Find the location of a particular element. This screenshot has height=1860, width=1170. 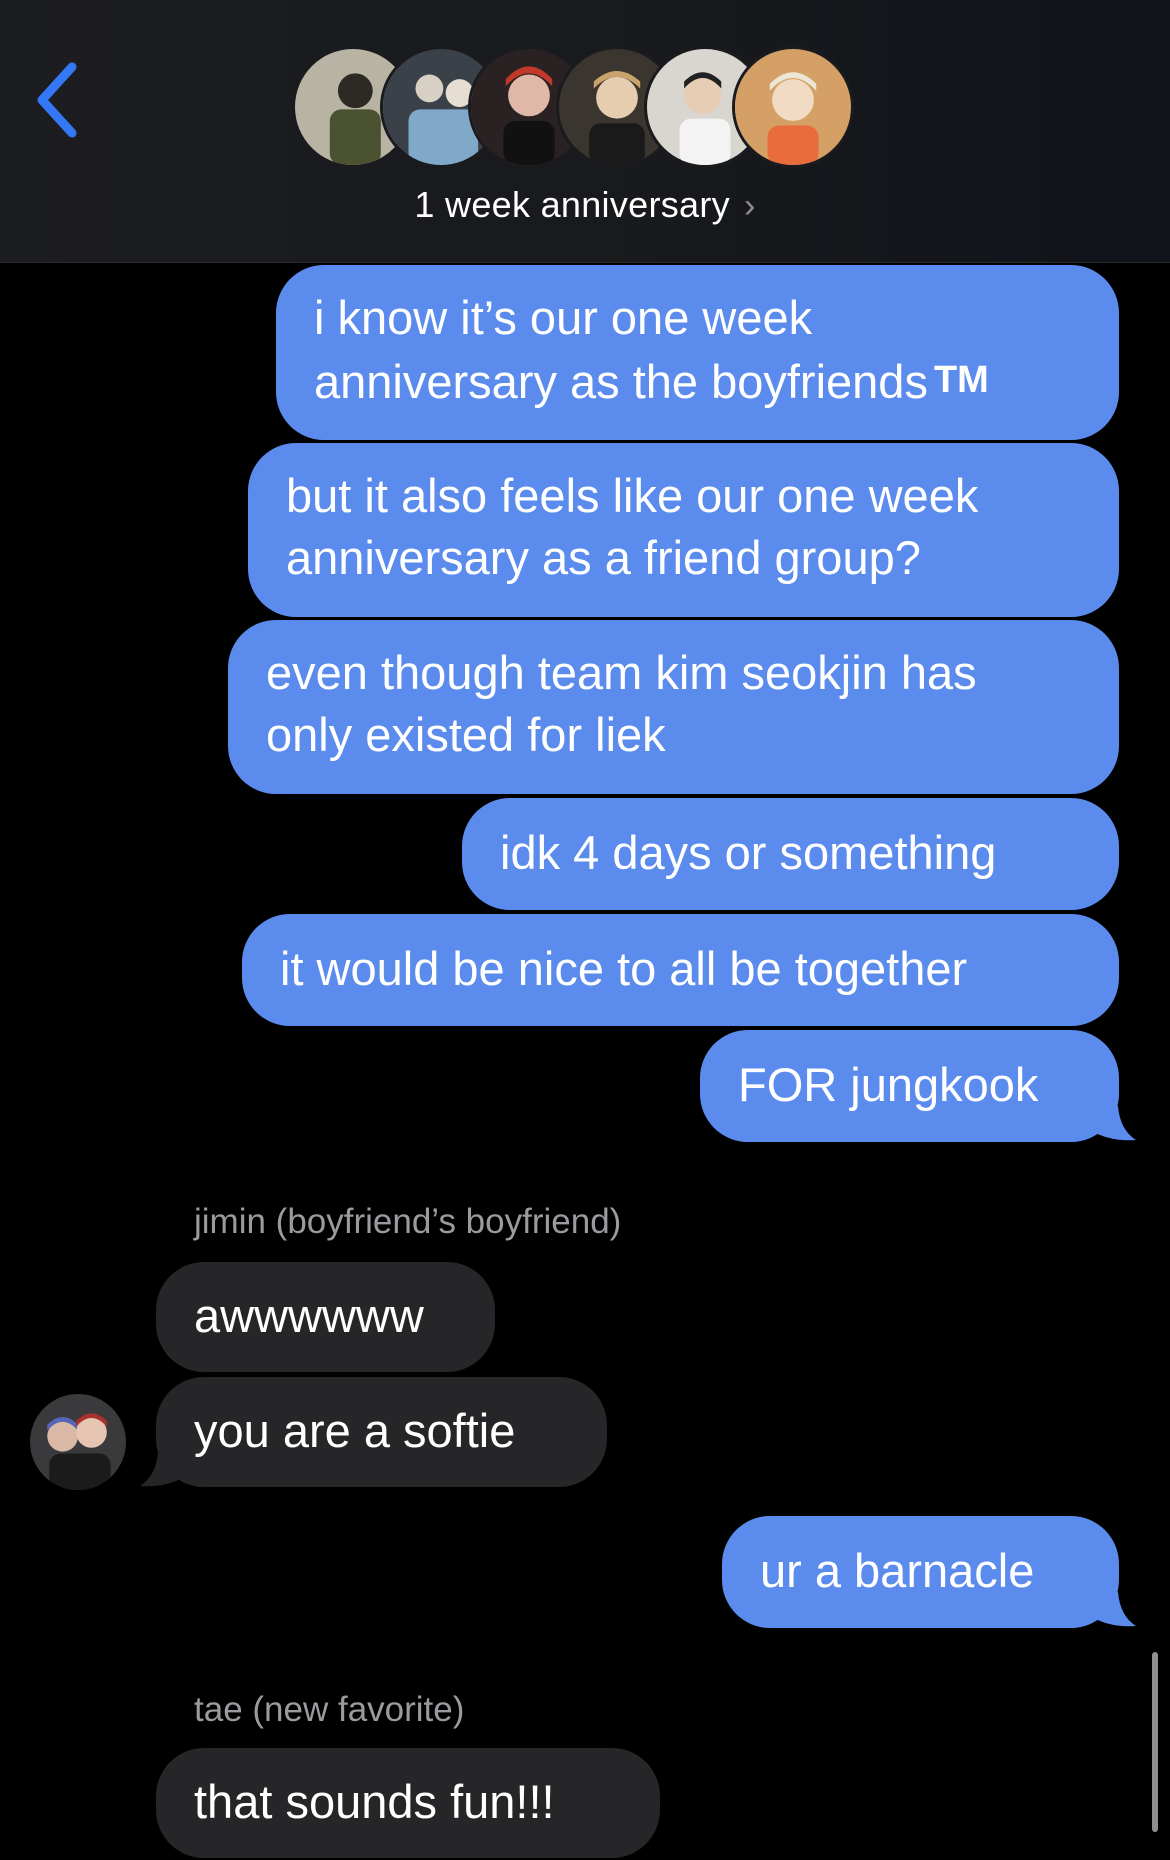

message-text: it would be nice to all be together is located at coordinates (624, 968).